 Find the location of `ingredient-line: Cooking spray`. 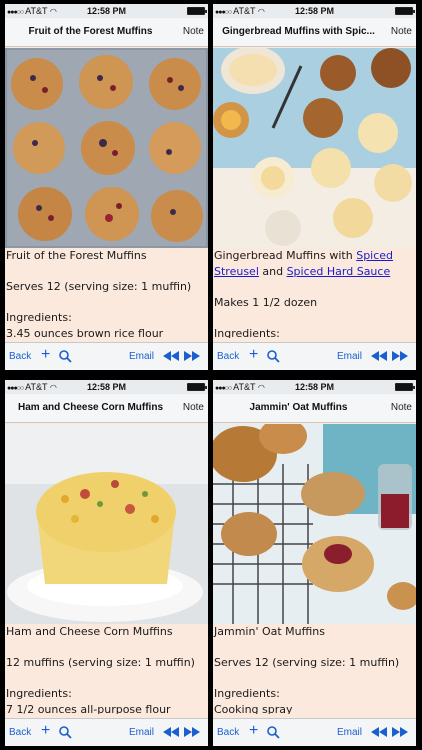

ingredient-line: Cooking spray is located at coordinates (253, 708).